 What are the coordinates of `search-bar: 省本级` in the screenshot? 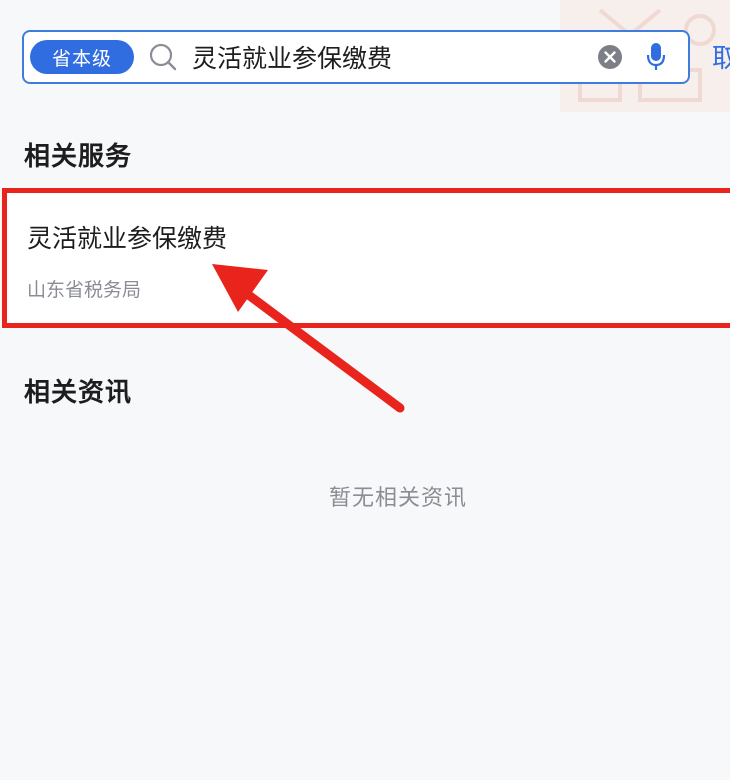 It's located at (356, 57).